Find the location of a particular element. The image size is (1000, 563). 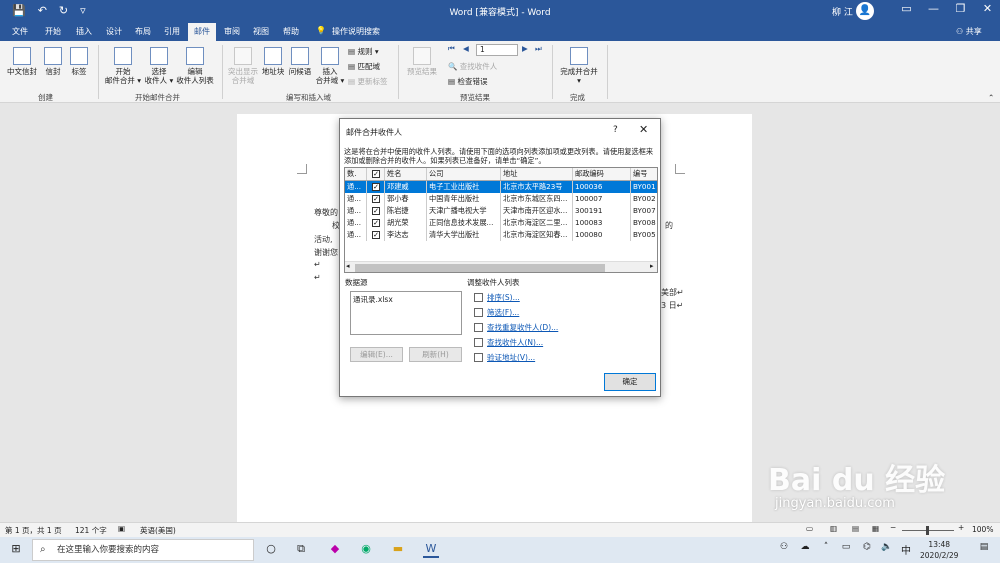

word-count: 121 个字 is located at coordinates (91, 530).